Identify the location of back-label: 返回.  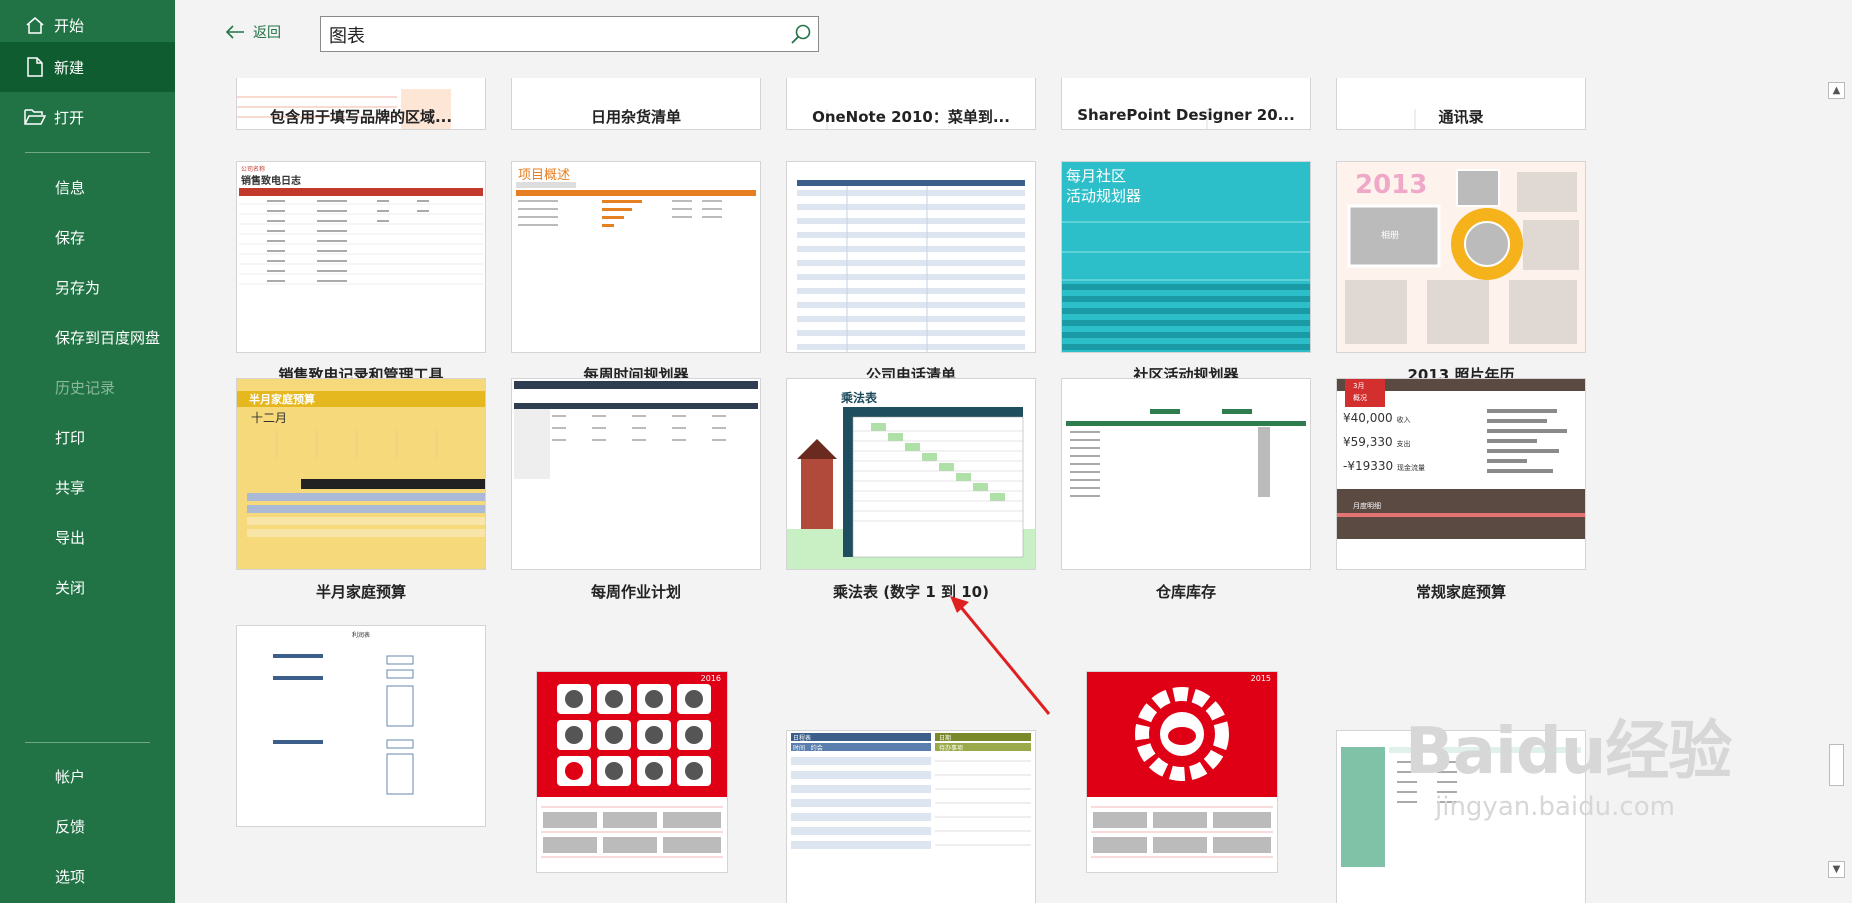
(267, 33).